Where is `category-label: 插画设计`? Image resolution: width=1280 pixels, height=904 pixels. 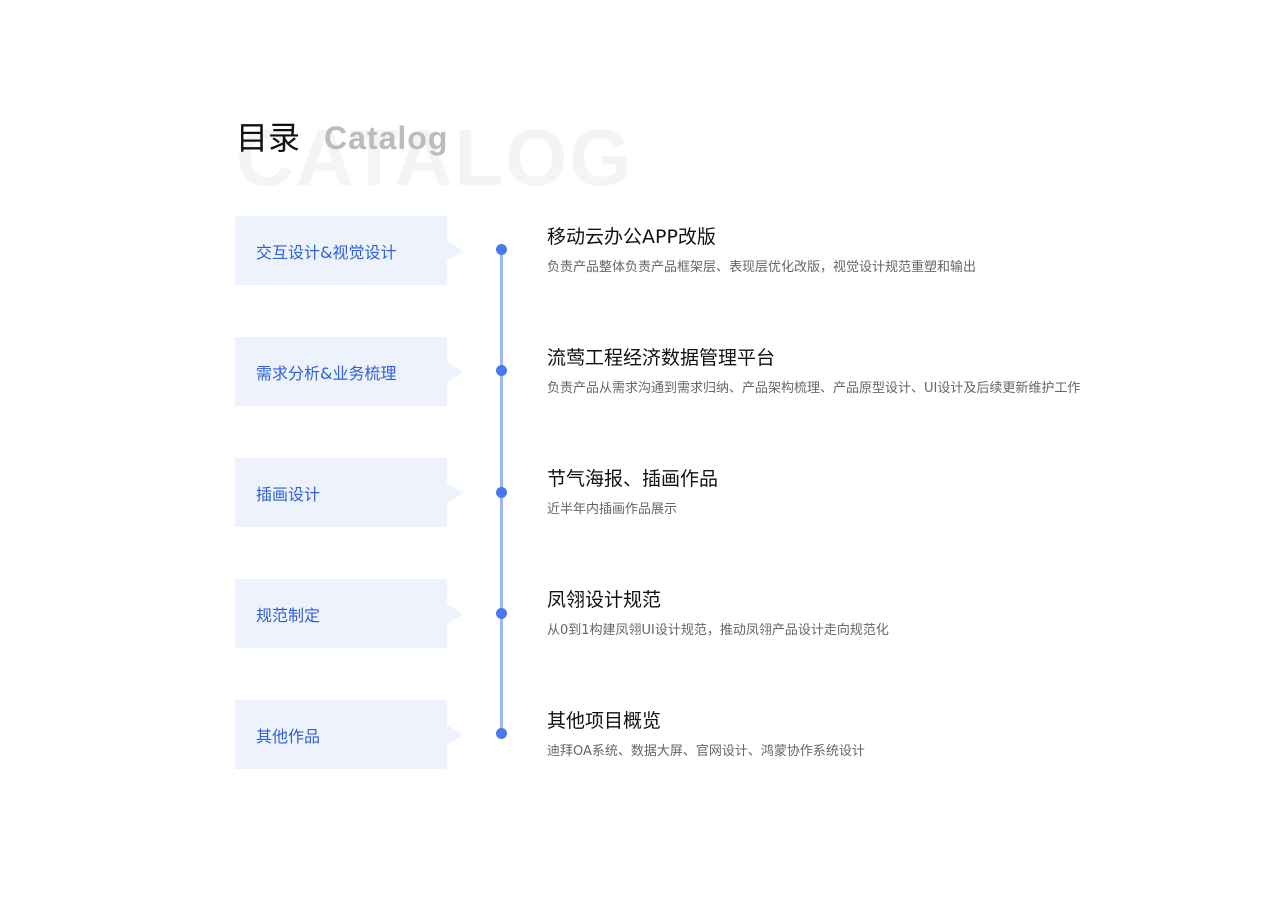
category-label: 插画设计 is located at coordinates (288, 494).